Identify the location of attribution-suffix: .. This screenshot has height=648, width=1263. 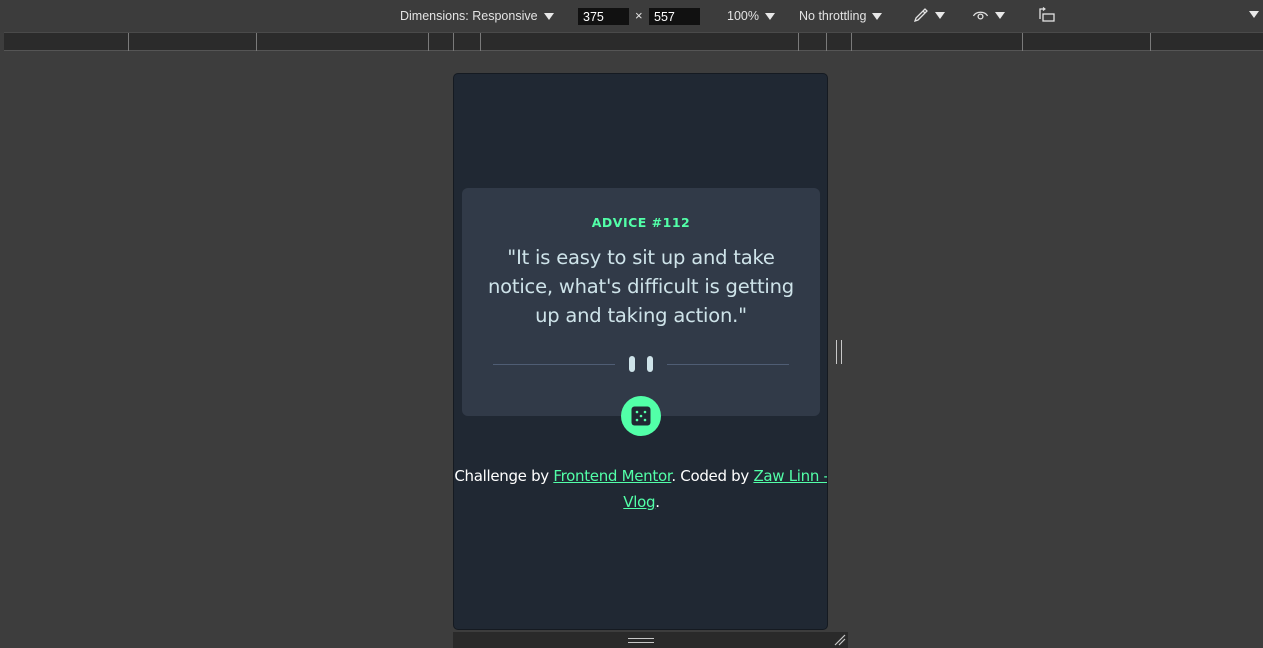
(657, 502).